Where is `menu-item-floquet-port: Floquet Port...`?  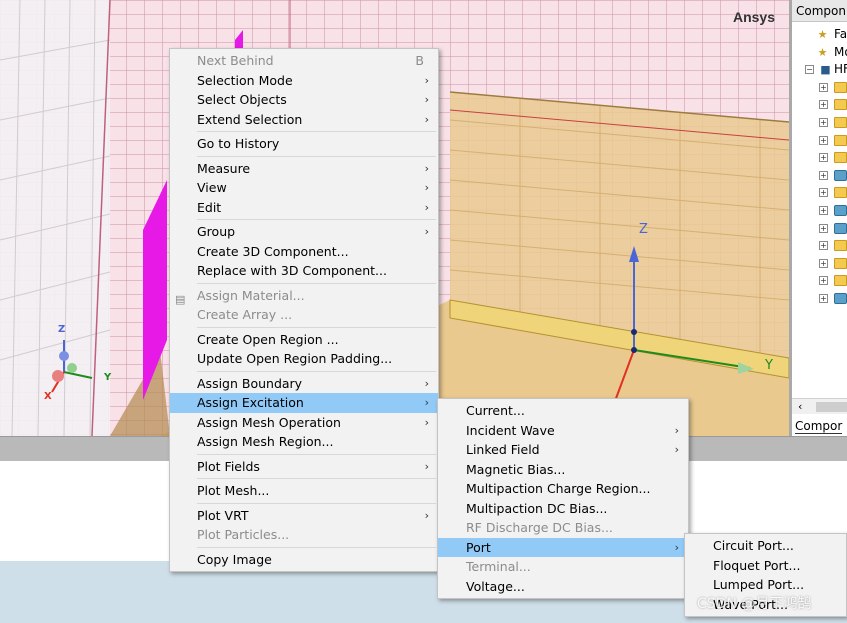 menu-item-floquet-port: Floquet Port... is located at coordinates (765, 566).